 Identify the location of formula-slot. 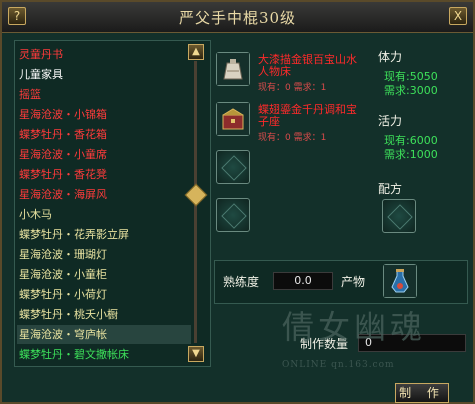
(399, 216).